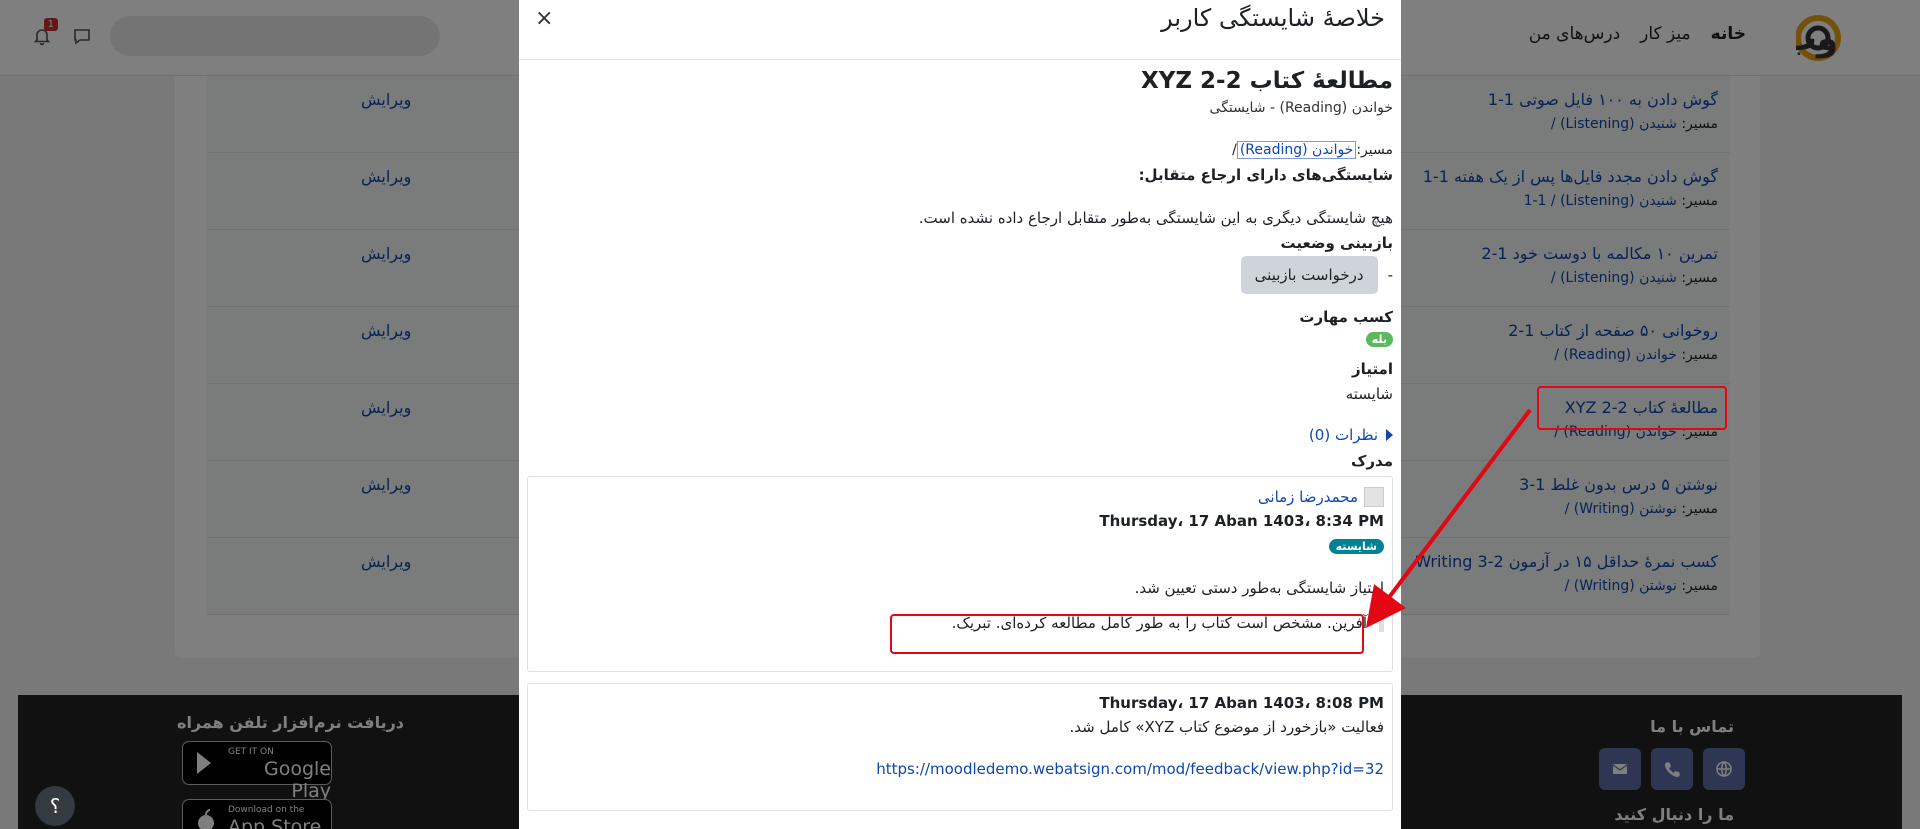  Describe the element at coordinates (1336, 243) in the screenshot. I see `review-status-title: بازبینی وضعیت` at that location.